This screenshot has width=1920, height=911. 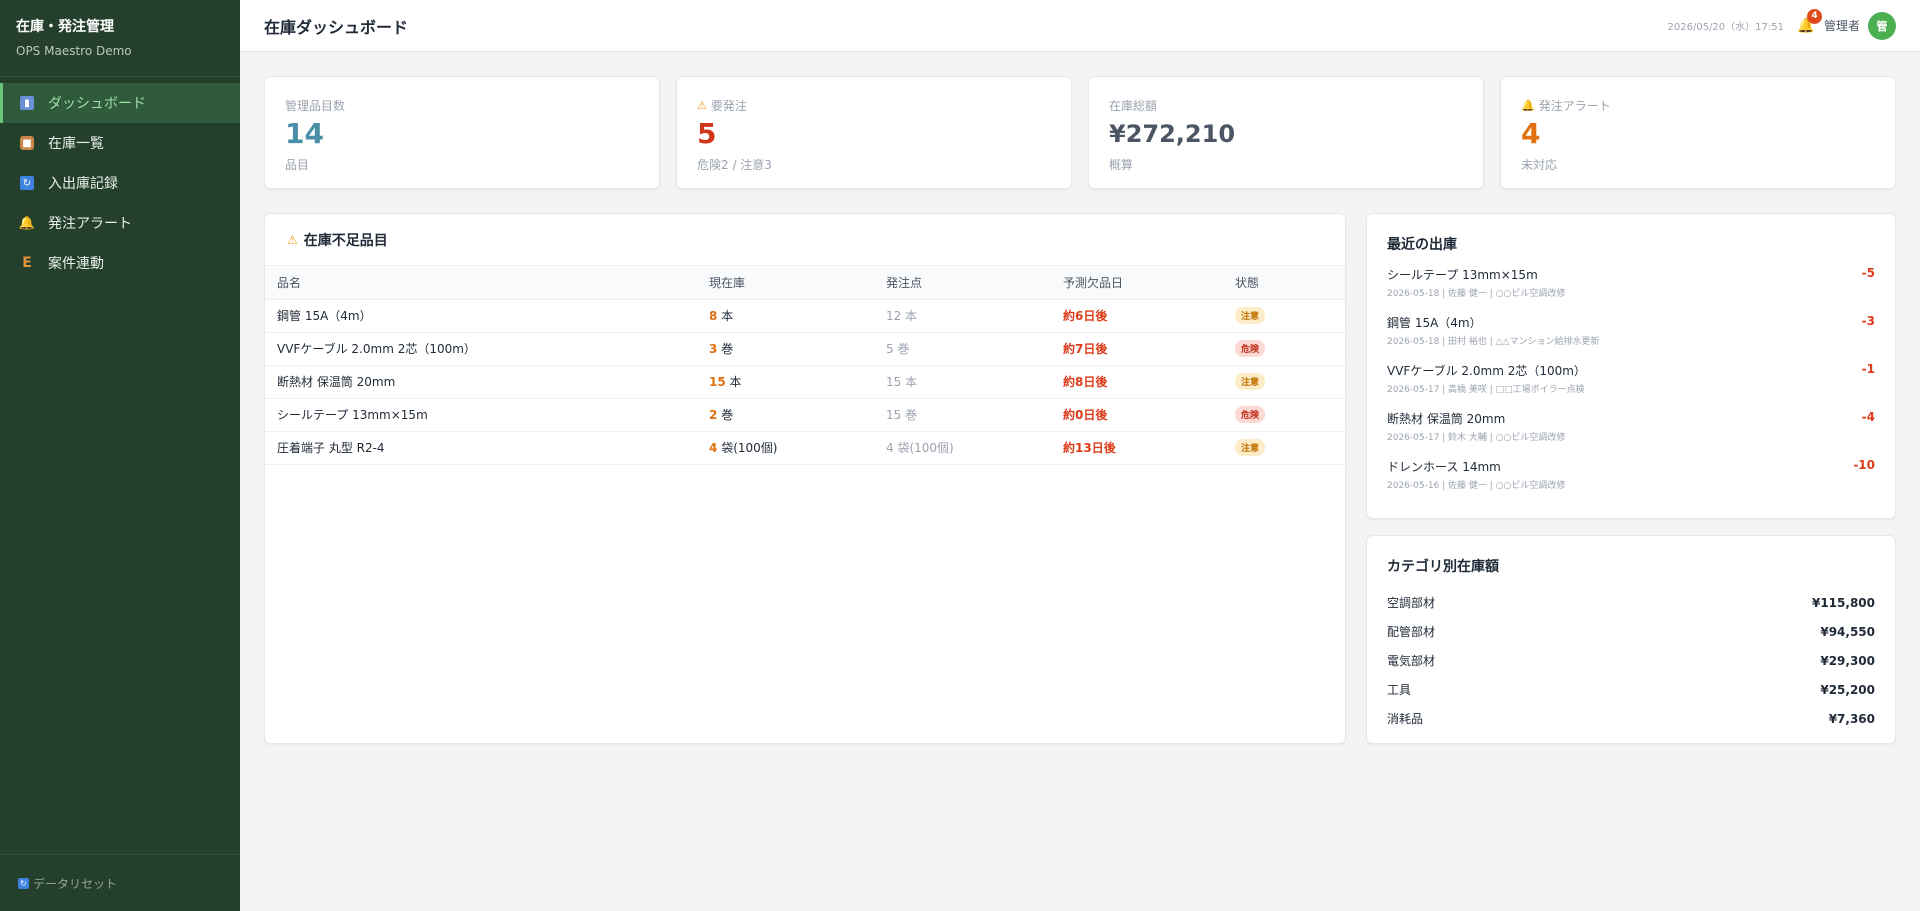 I want to click on stat-card-total-value: 在庫総額 ¥272,210 概算, so click(x=1286, y=132).